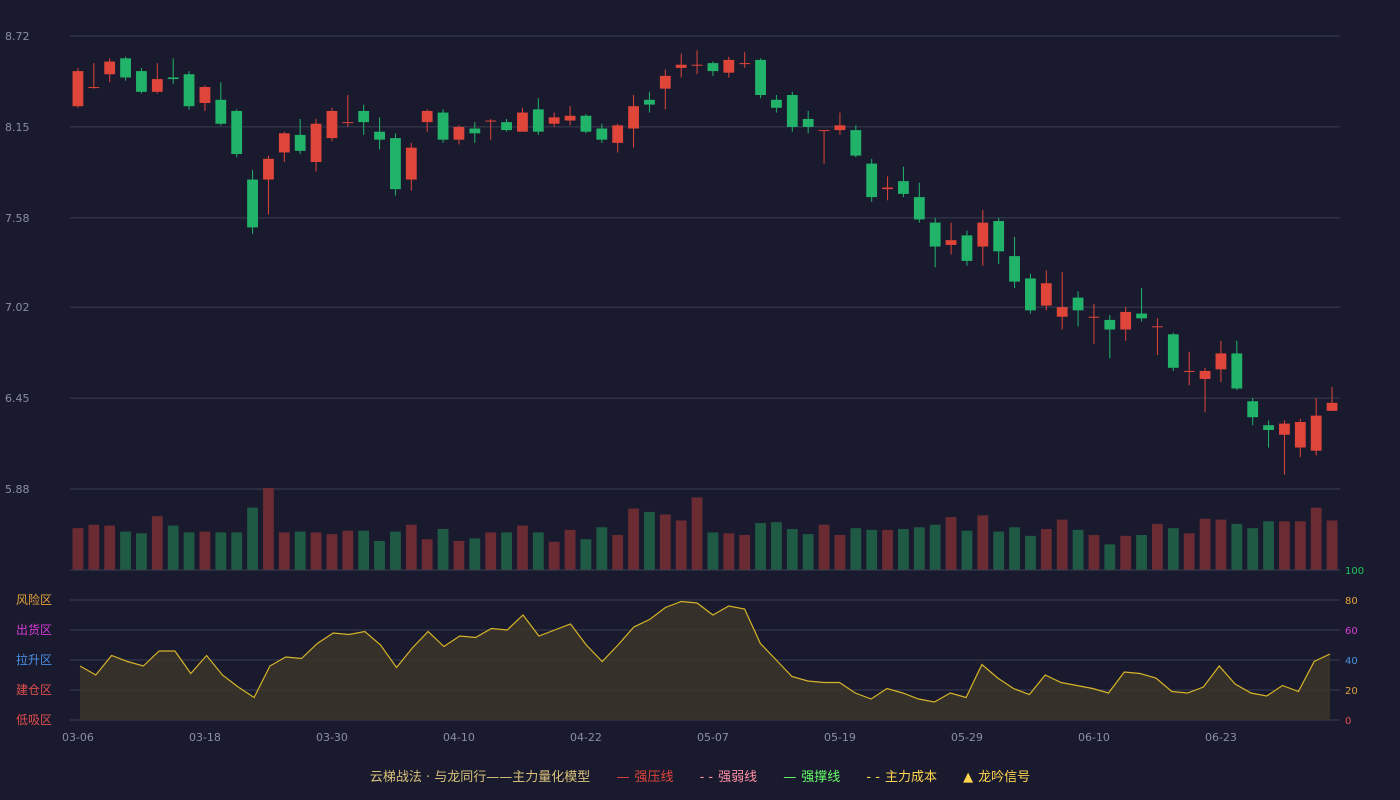 The image size is (1400, 800). I want to click on legend-label: 强撑线, so click(821, 777).